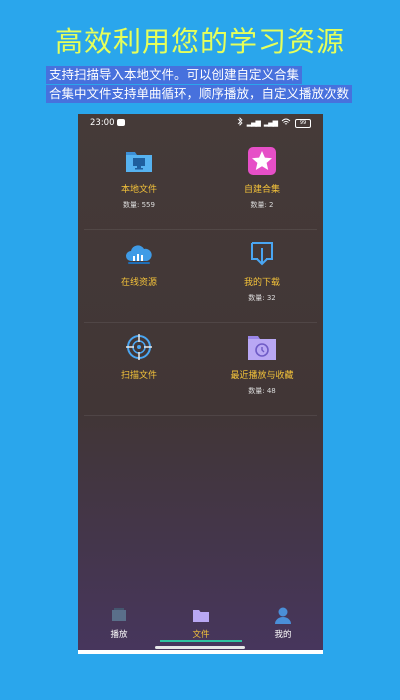 The height and width of the screenshot is (700, 400). What do you see at coordinates (199, 41) in the screenshot?
I see `promo-headline: 高效利用您的学习资源` at bounding box center [199, 41].